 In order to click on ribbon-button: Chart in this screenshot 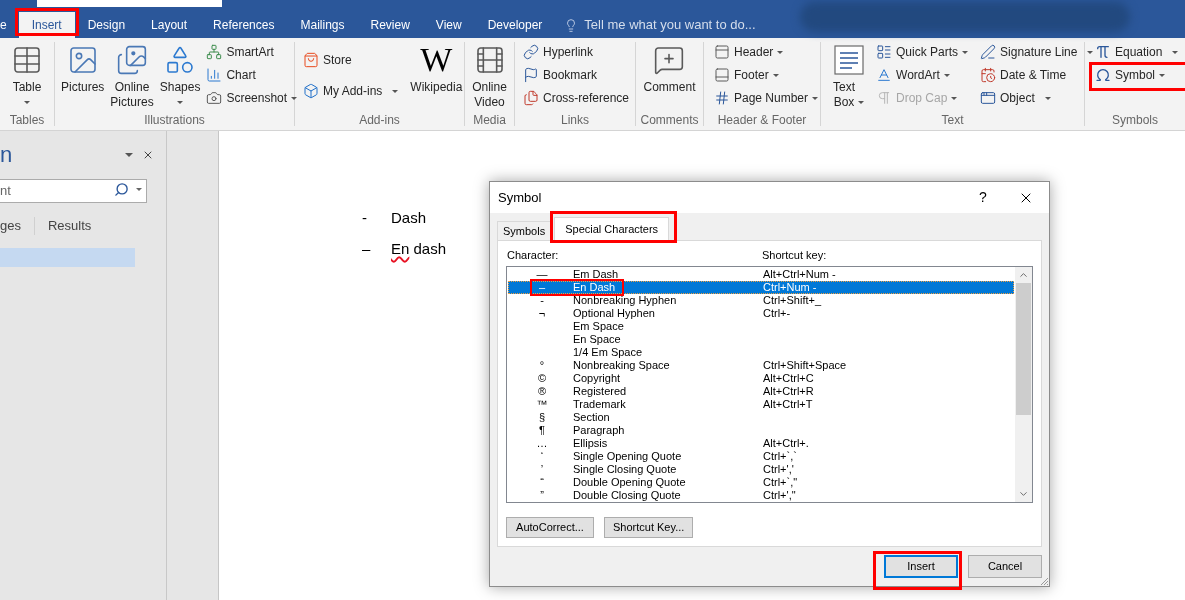, I will do `click(231, 75)`.